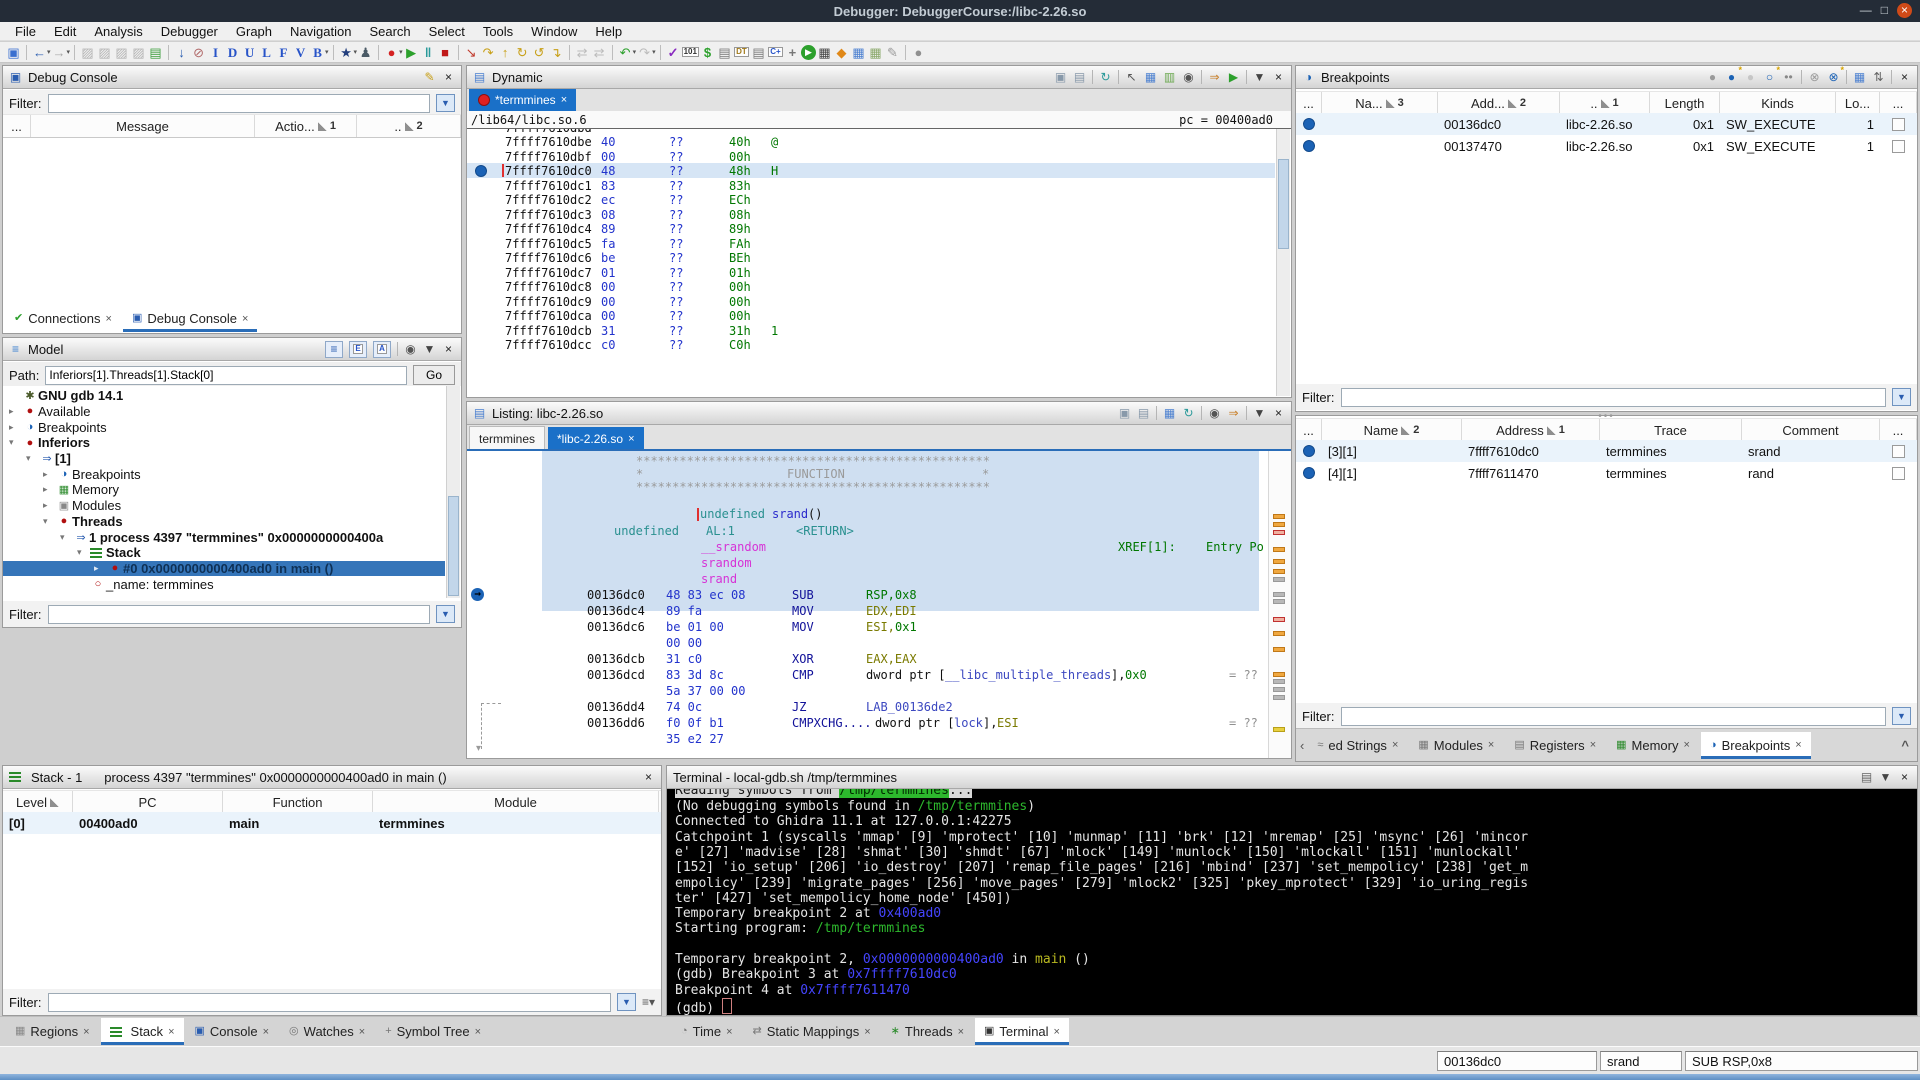  Describe the element at coordinates (445, 52) in the screenshot. I see `kill-icon: ■` at that location.